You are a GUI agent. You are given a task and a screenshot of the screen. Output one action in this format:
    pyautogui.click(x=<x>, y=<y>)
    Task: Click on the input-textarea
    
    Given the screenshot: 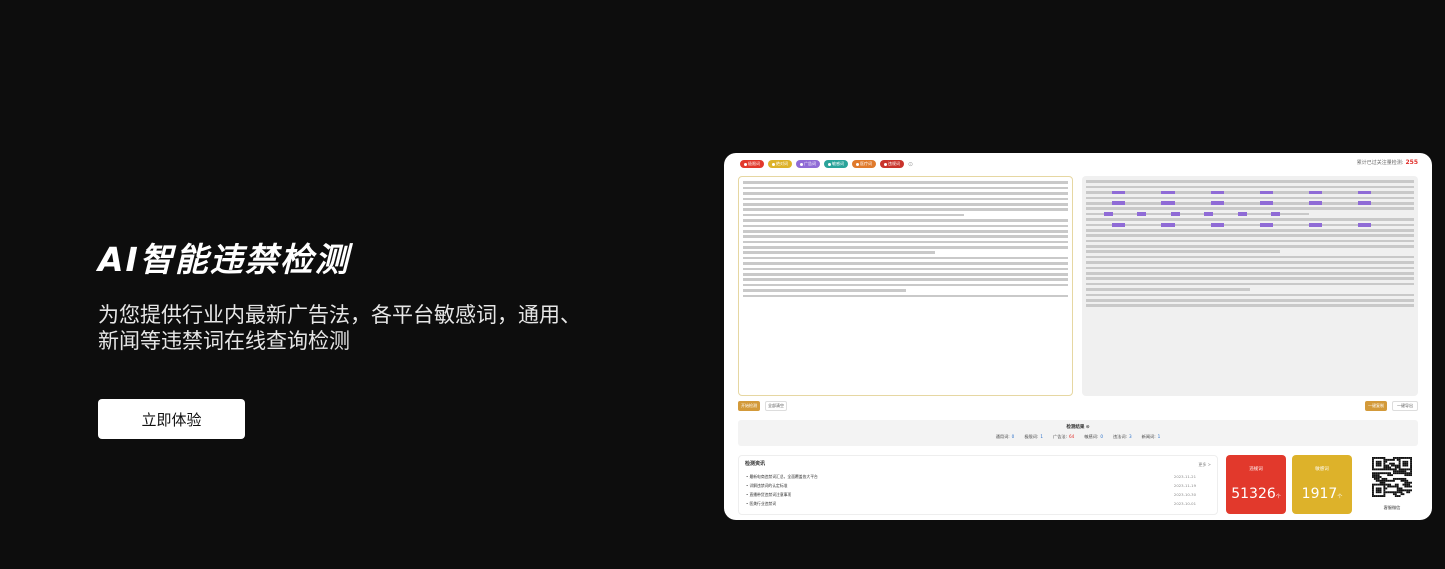 What is the action you would take?
    pyautogui.click(x=905, y=286)
    